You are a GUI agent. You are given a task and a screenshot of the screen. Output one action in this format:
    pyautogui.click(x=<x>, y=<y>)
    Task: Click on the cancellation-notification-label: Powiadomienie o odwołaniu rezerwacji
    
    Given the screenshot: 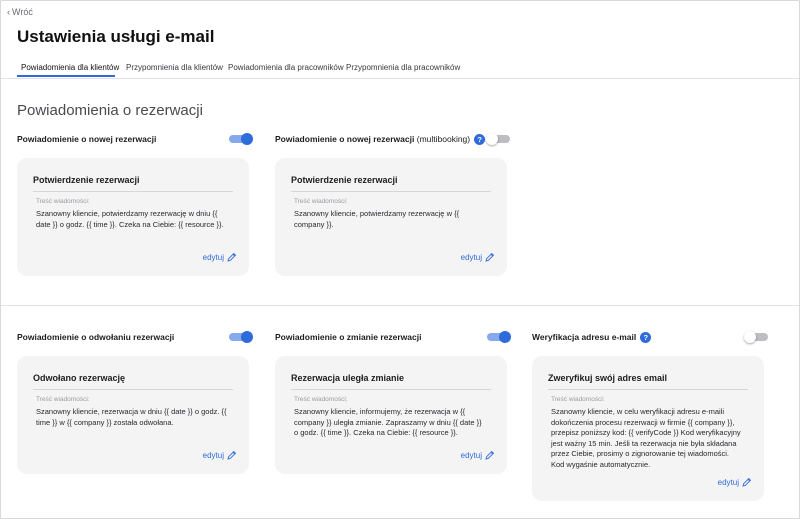 What is the action you would take?
    pyautogui.click(x=95, y=337)
    